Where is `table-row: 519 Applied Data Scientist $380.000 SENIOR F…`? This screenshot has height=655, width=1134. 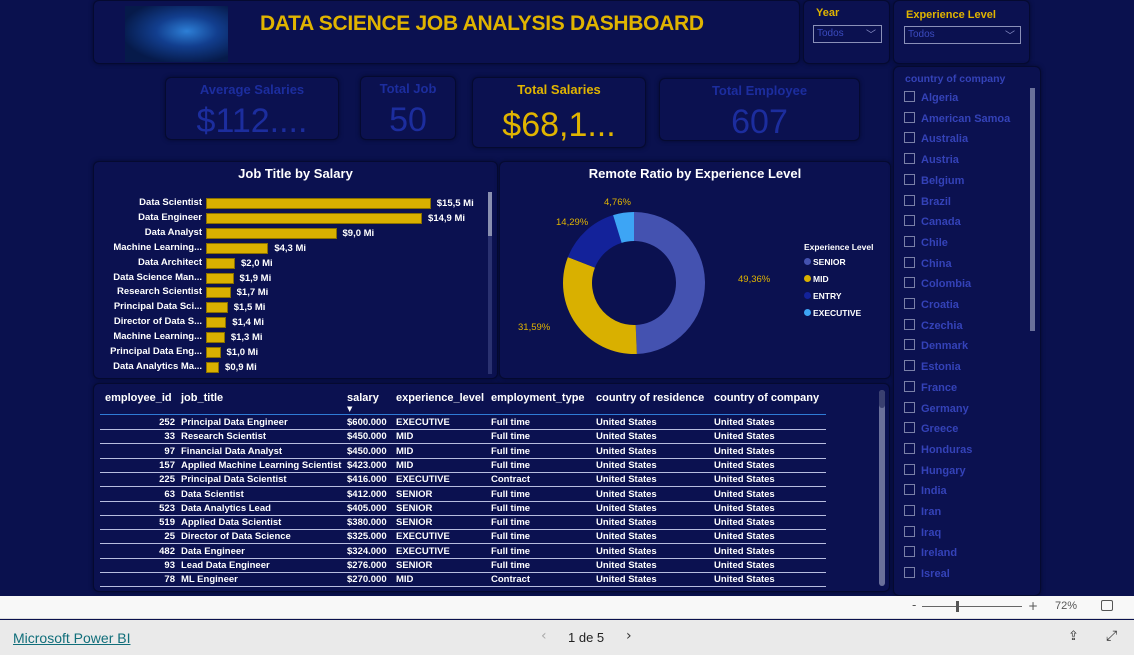 table-row: 519 Applied Data Scientist $380.000 SENIOR F… is located at coordinates (463, 523).